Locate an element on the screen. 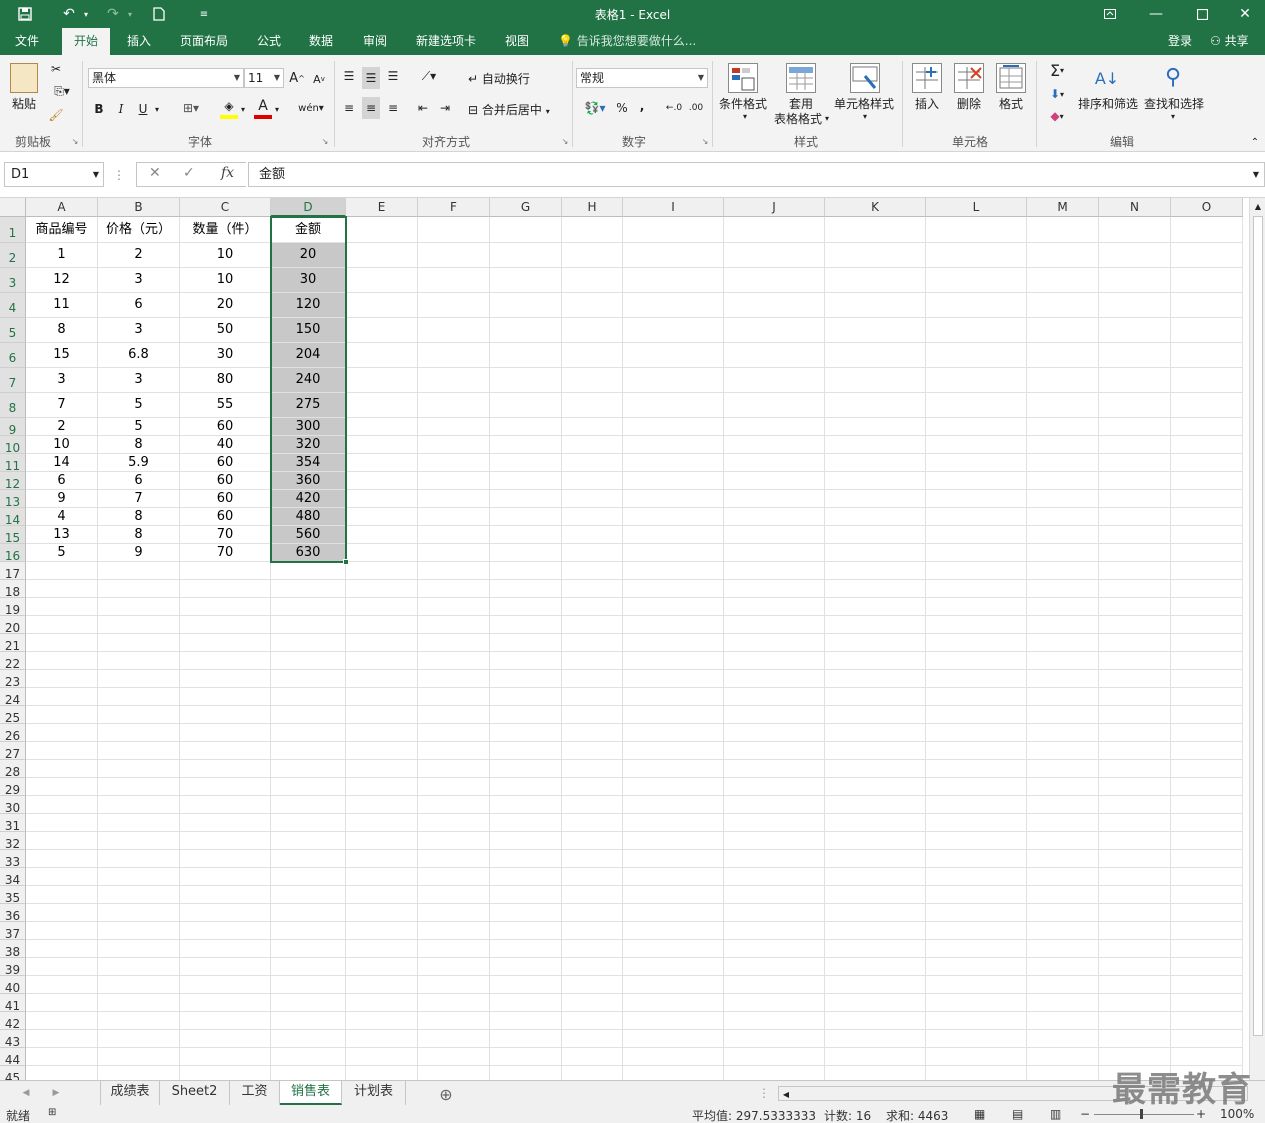  cell-f27 is located at coordinates (454, 751).